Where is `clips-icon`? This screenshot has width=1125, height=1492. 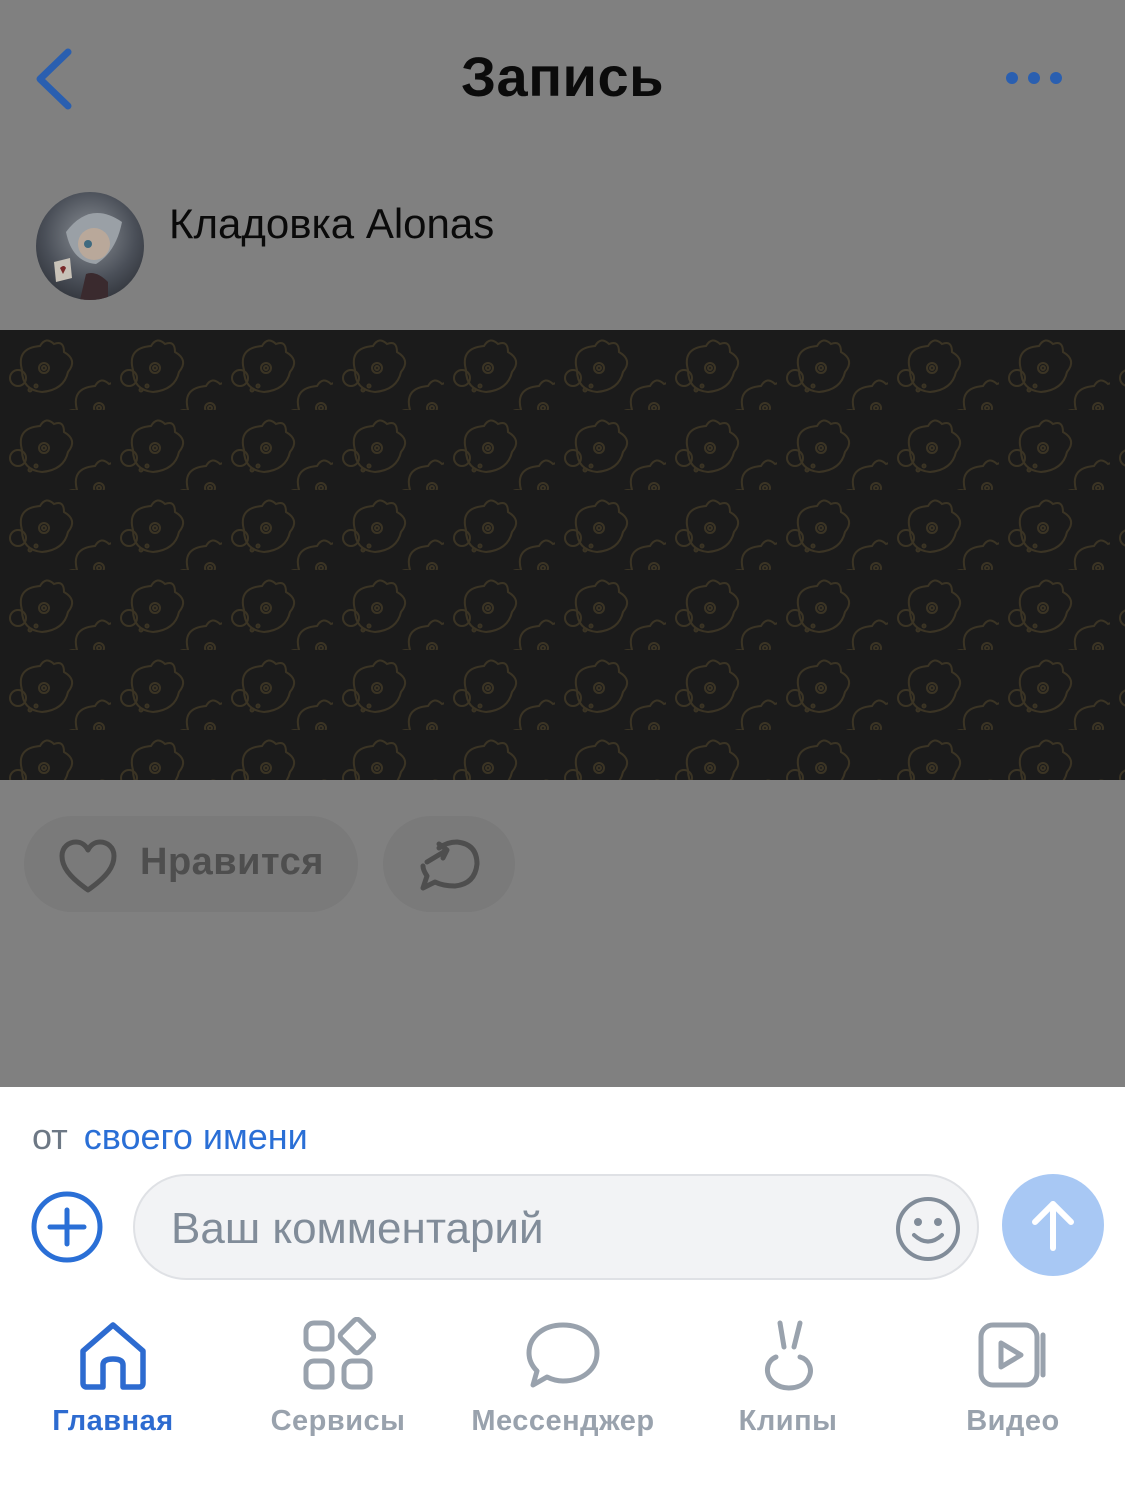
clips-icon is located at coordinates (789, 1355).